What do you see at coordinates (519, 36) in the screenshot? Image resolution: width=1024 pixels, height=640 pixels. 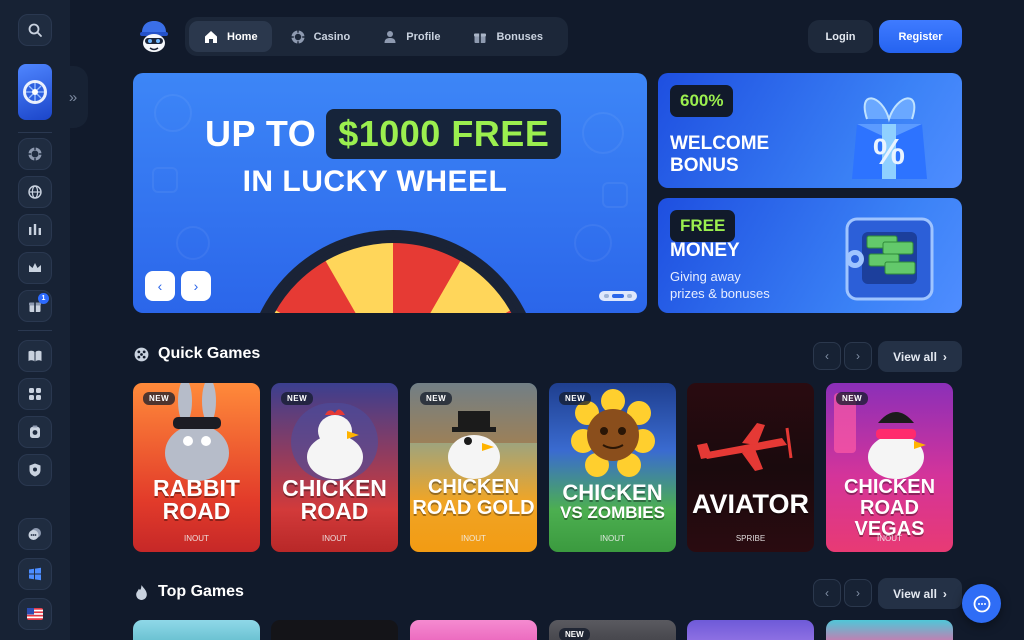 I see `nav-bonuses-label: Bonuses` at bounding box center [519, 36].